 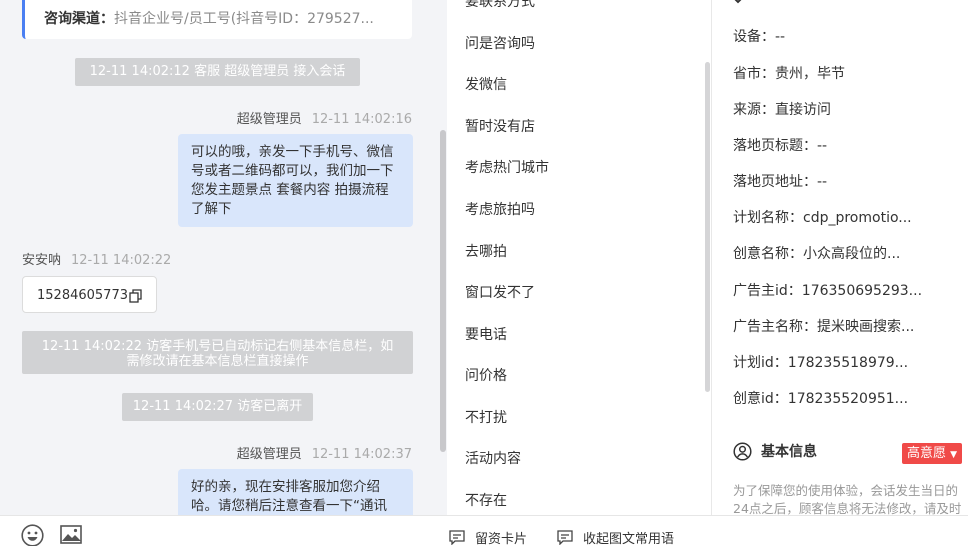 I want to click on info-value: 直接访问, so click(x=803, y=110).